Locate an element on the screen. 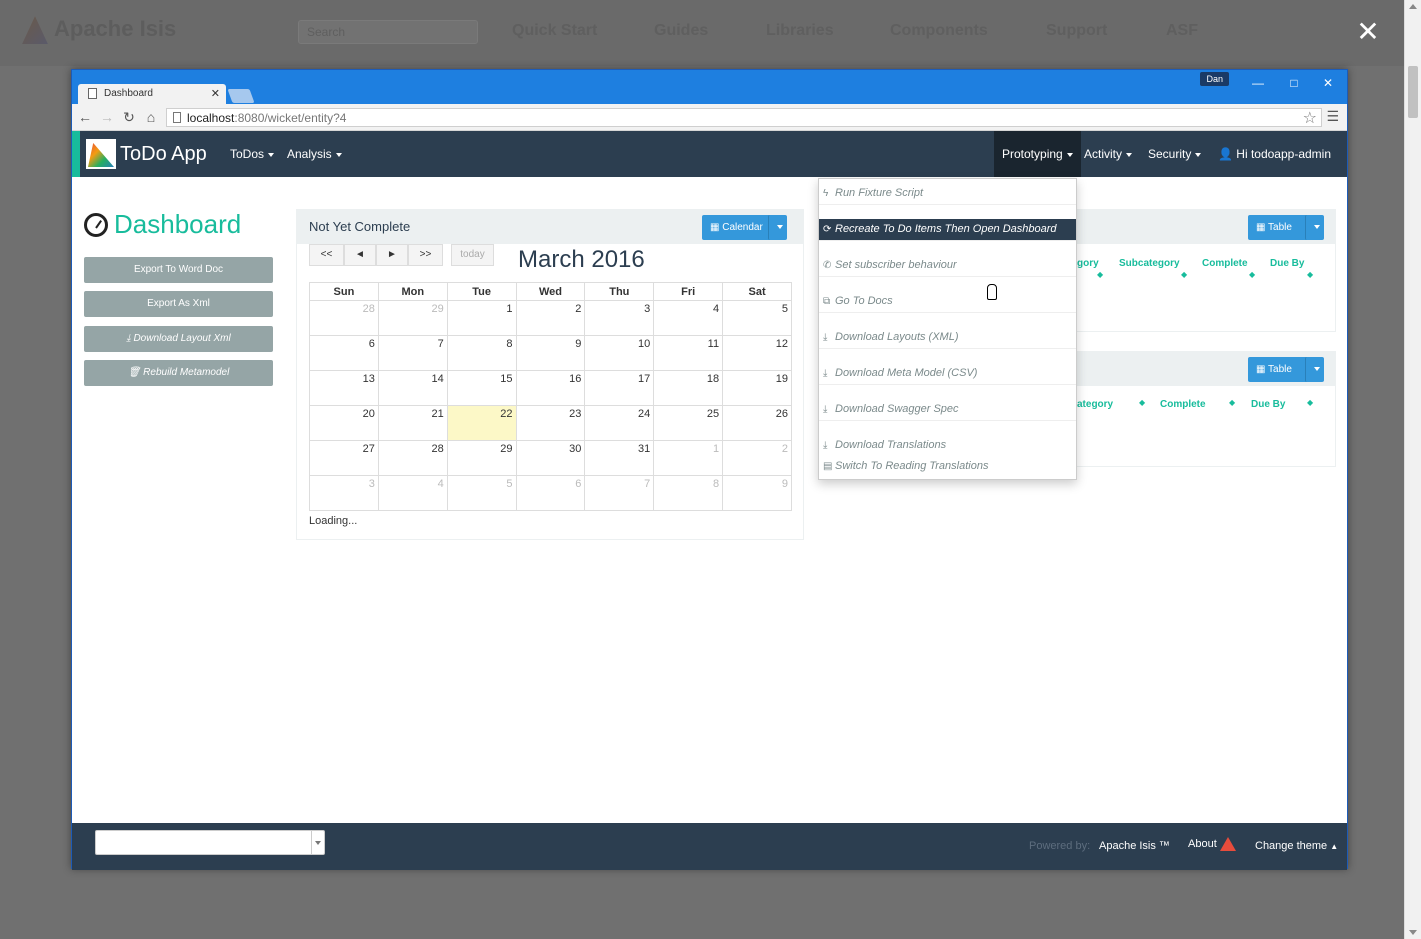 The width and height of the screenshot is (1421, 939). tab-close-icon: ✕ is located at coordinates (215, 93).